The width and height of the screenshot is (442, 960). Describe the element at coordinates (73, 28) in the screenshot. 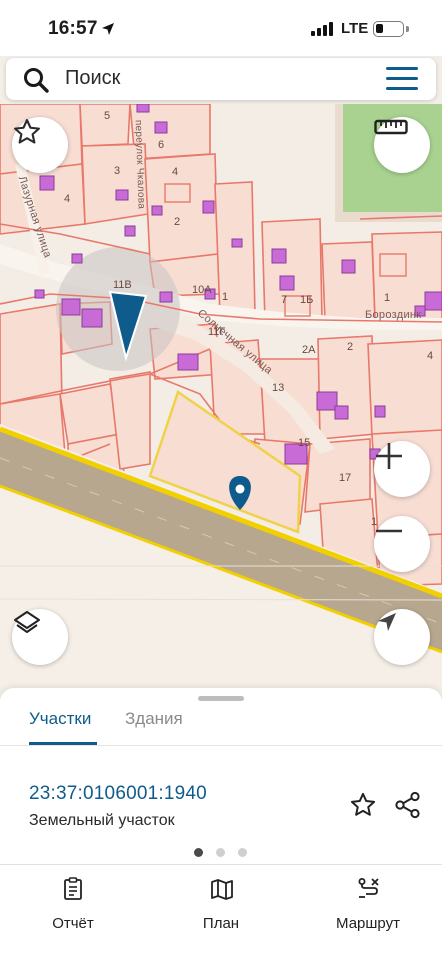

I see `status-time: 16:57` at that location.